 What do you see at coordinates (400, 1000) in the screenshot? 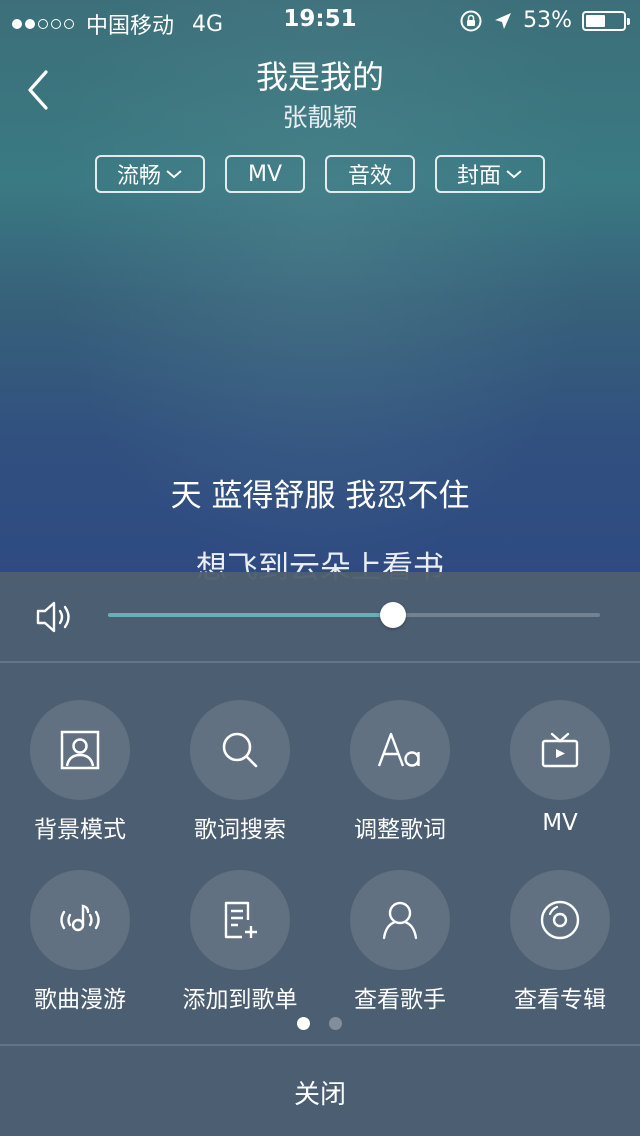
I see `menu-label: 查看歌手` at bounding box center [400, 1000].